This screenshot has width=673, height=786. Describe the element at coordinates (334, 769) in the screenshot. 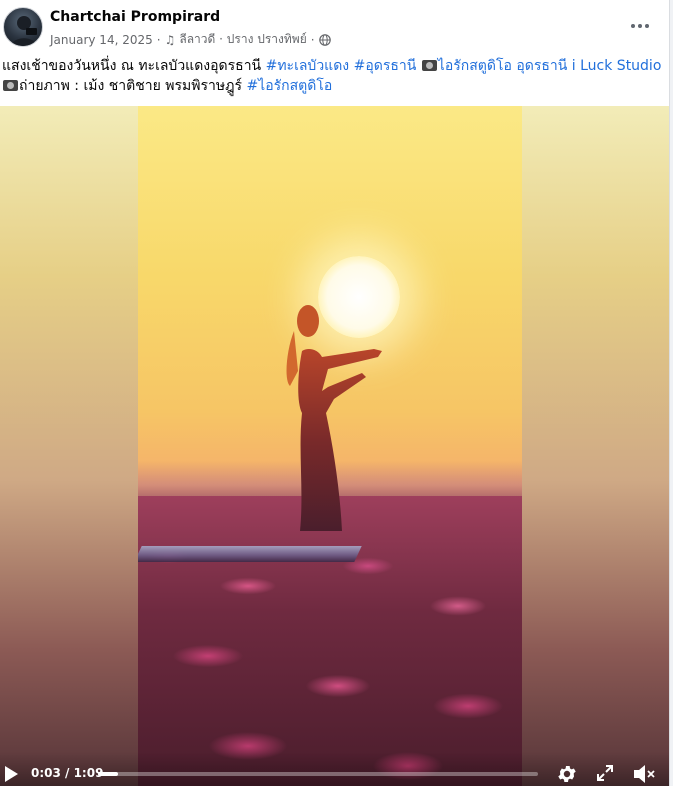

I see `video-controls: 0:03 / 1:09` at that location.